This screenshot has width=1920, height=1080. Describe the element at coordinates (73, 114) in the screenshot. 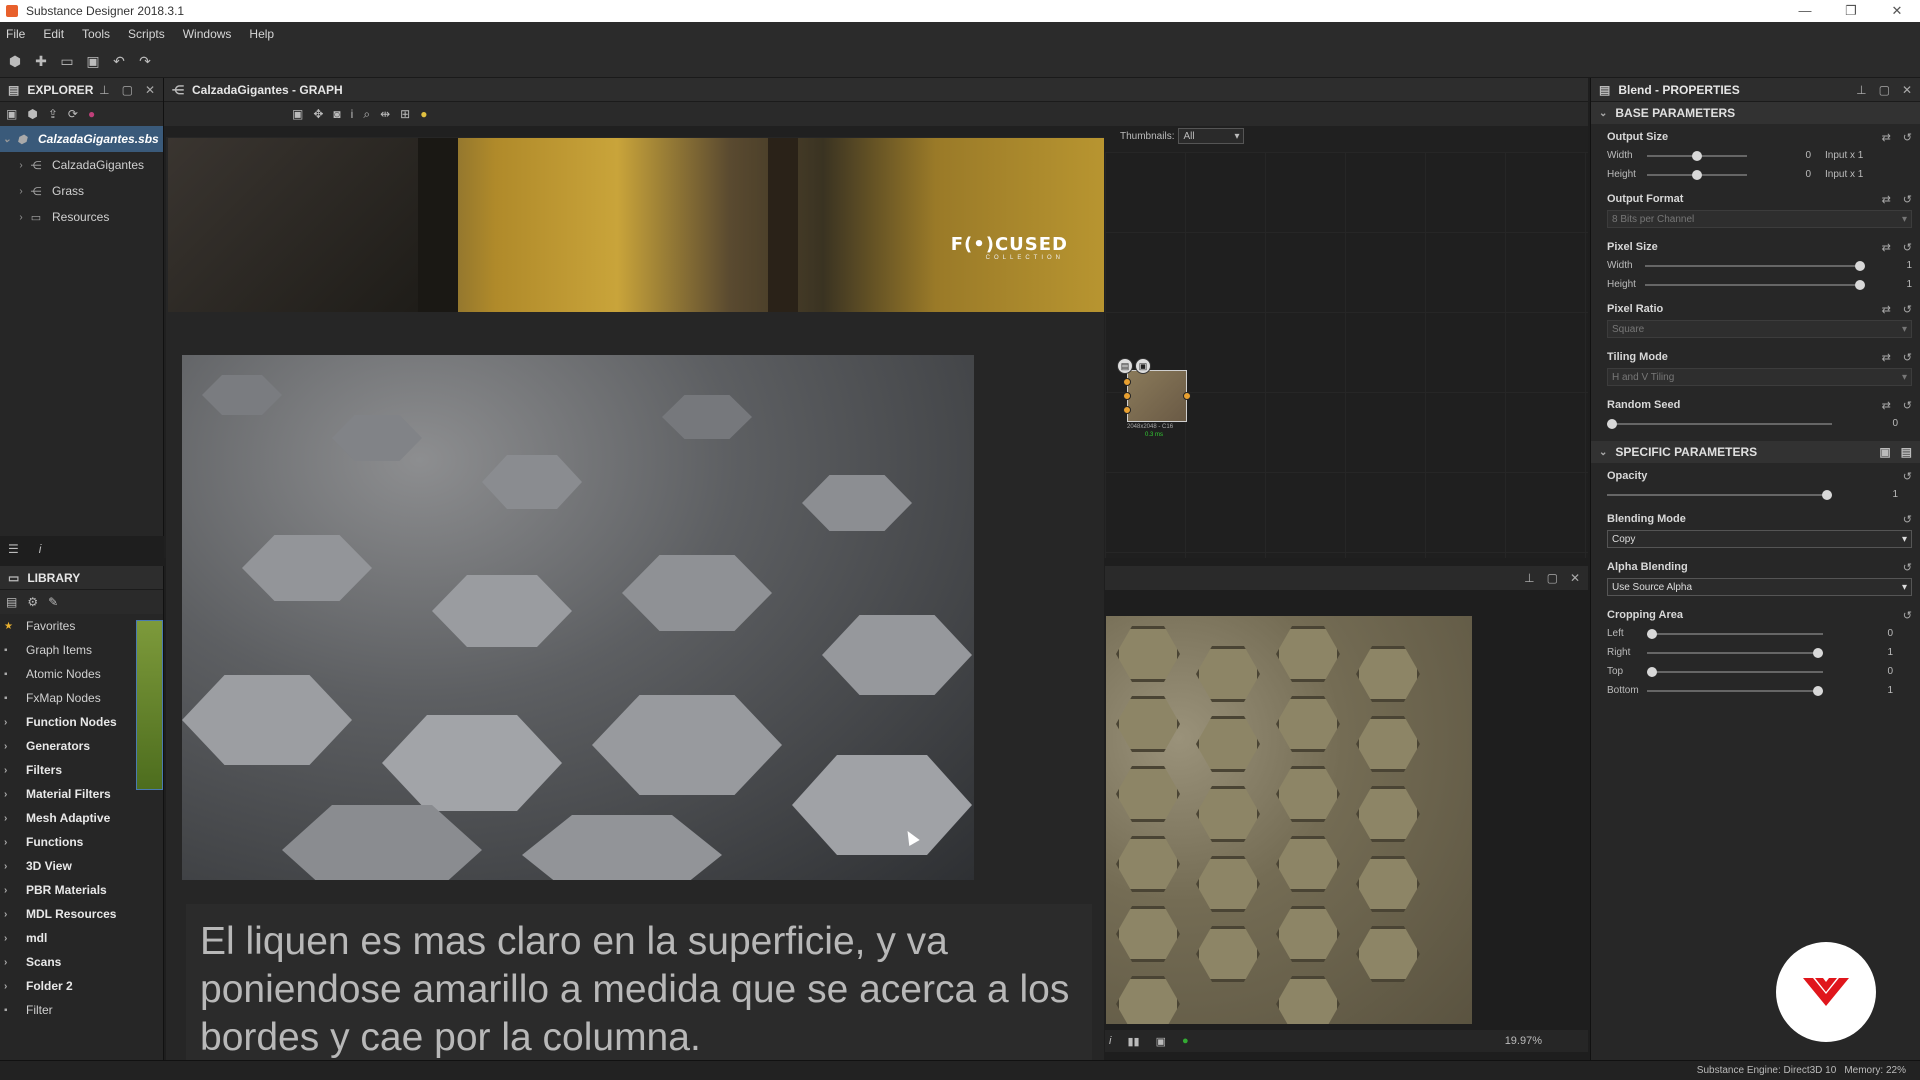

I see `refresh-icon: ⟳` at that location.